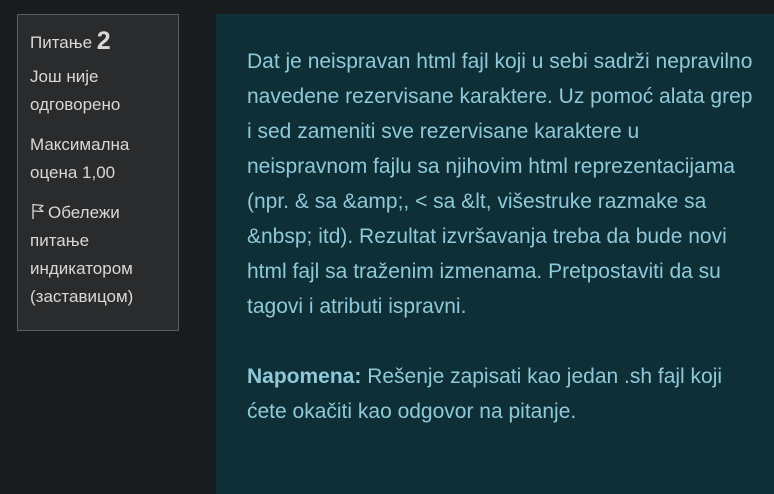 This screenshot has height=494, width=774. I want to click on question-number-header: Питање 2, so click(98, 42).